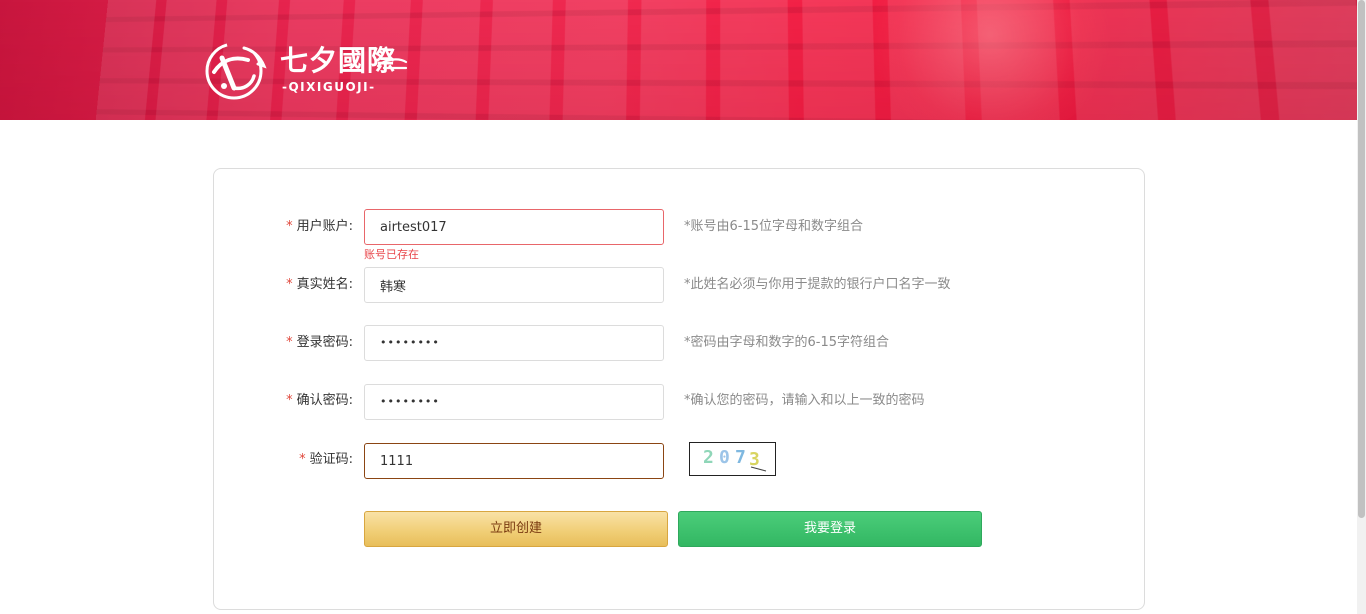 This screenshot has width=1366, height=614. I want to click on logo-text-en: -QIXIGUOJI-, so click(329, 87).